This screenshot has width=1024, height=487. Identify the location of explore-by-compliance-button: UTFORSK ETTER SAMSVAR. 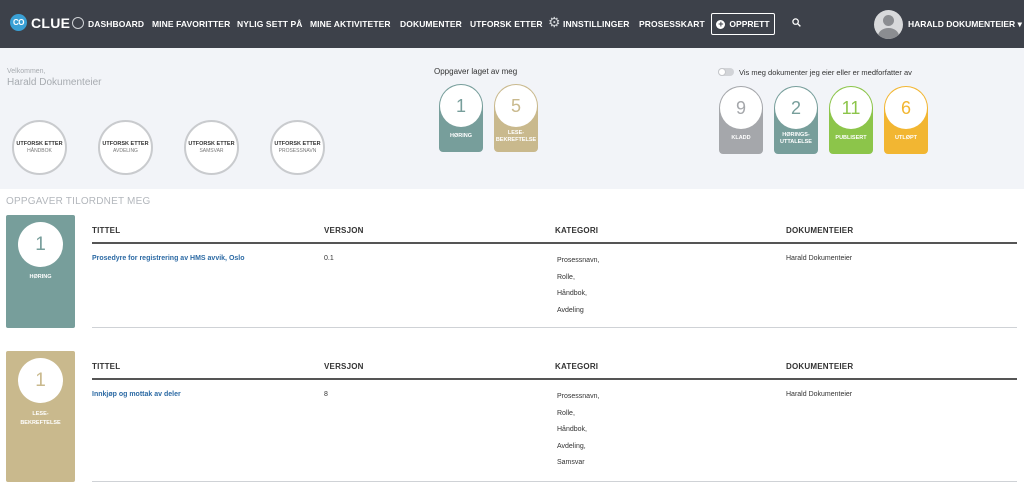
(211, 147).